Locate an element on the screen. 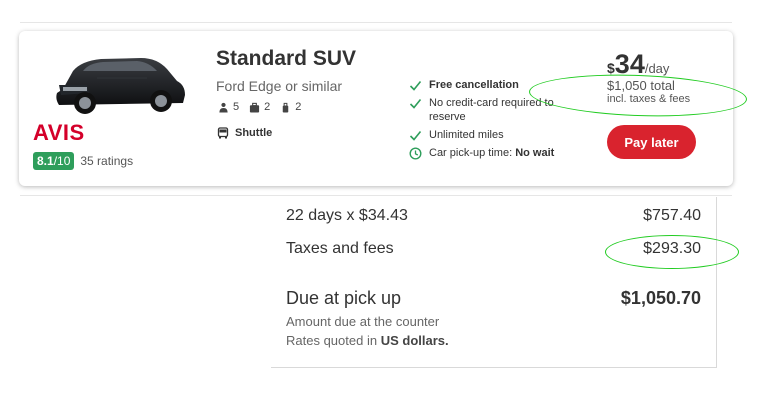 This screenshot has width=760, height=400. taxes-value: $293.30 is located at coordinates (672, 248).